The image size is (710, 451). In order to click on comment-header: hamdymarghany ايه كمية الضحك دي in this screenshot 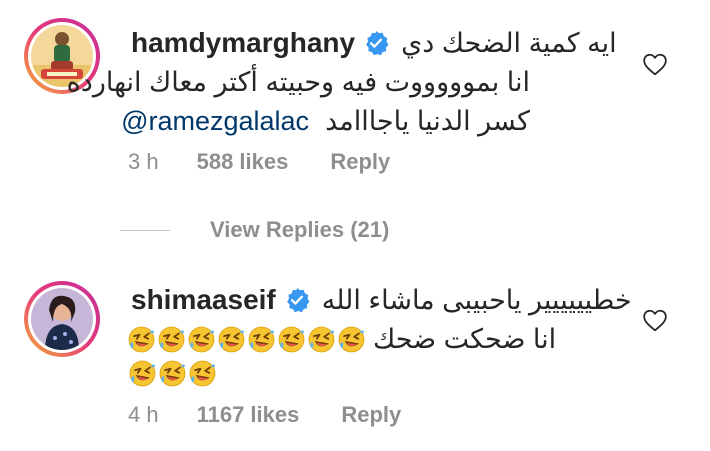, I will do `click(374, 43)`.